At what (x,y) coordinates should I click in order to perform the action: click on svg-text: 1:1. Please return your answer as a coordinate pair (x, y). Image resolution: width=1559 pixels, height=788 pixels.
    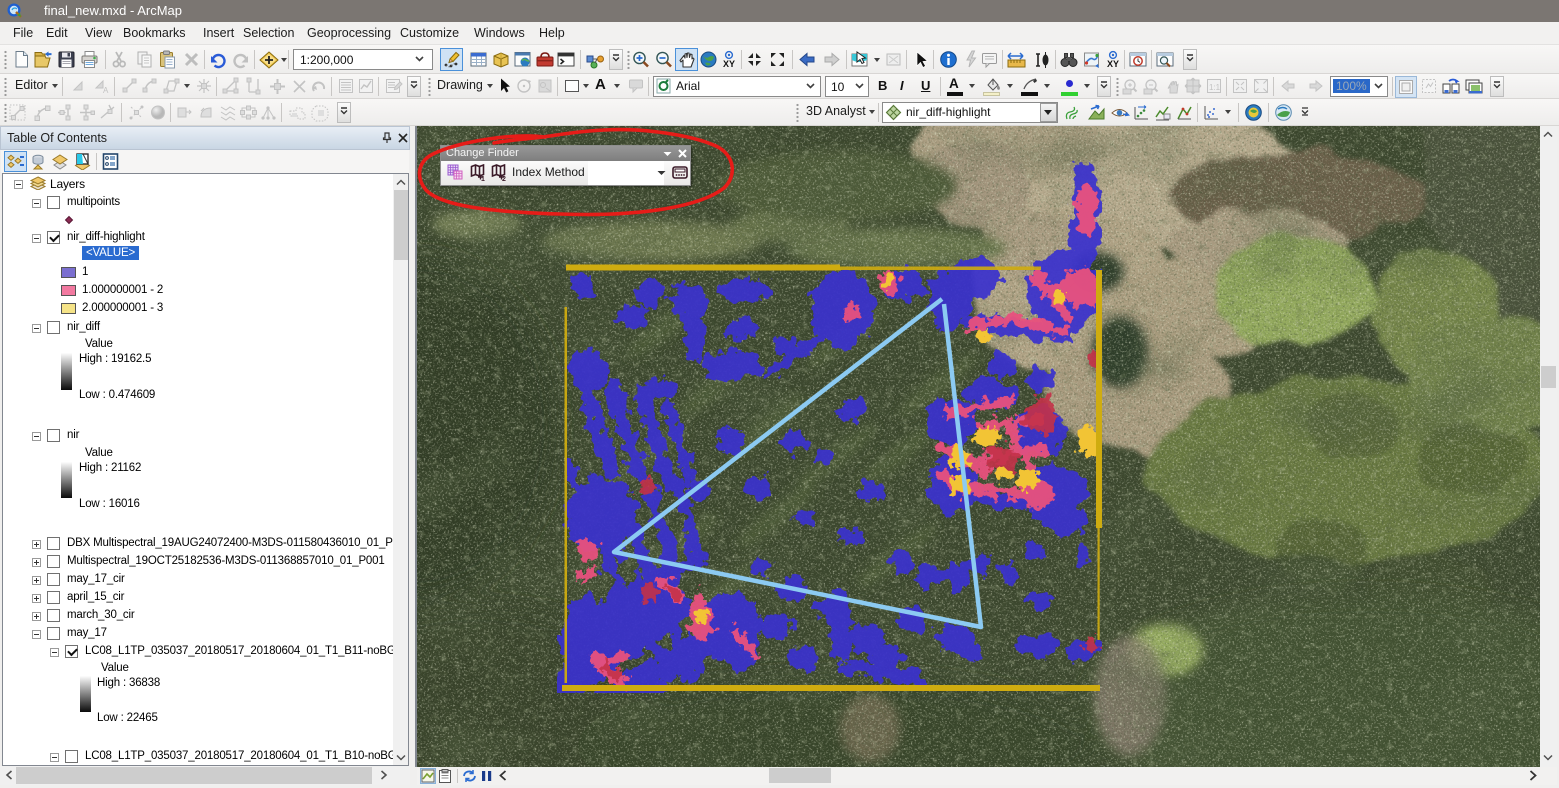
    Looking at the image, I should click on (1215, 87).